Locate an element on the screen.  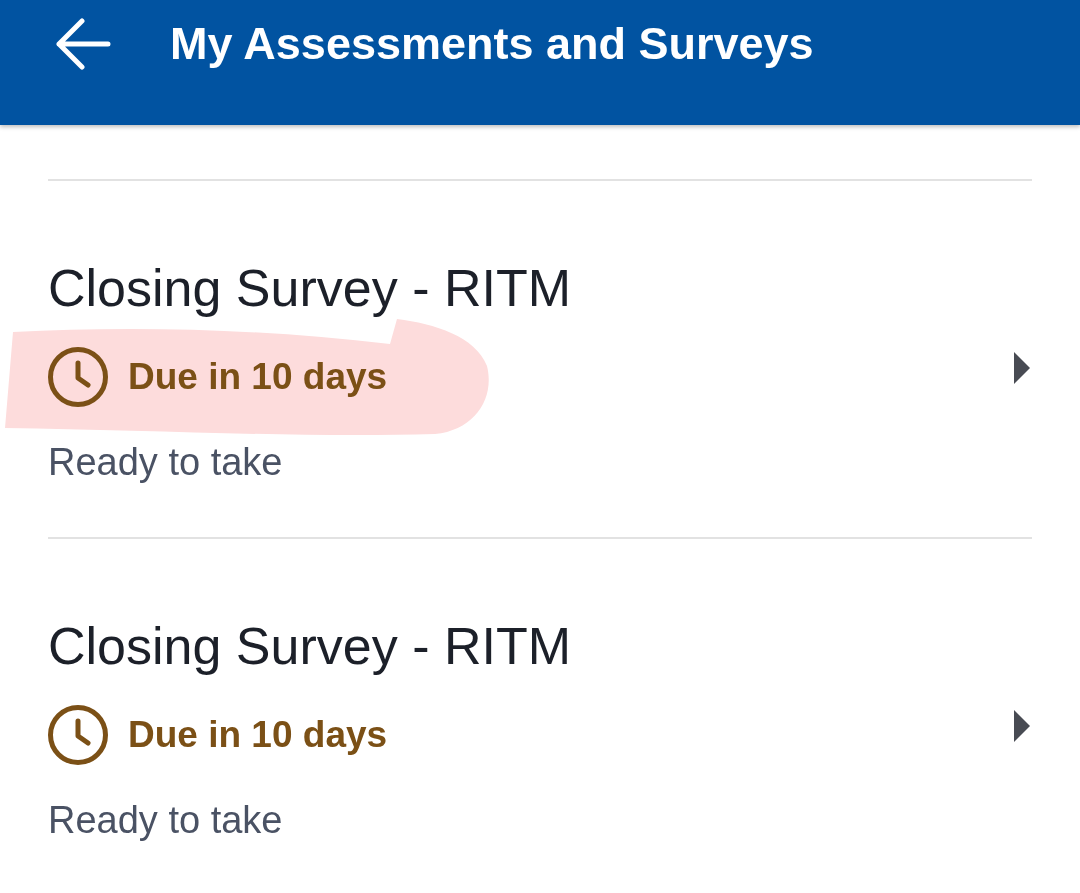
page-title: My Assessments and Surveys is located at coordinates (492, 43).